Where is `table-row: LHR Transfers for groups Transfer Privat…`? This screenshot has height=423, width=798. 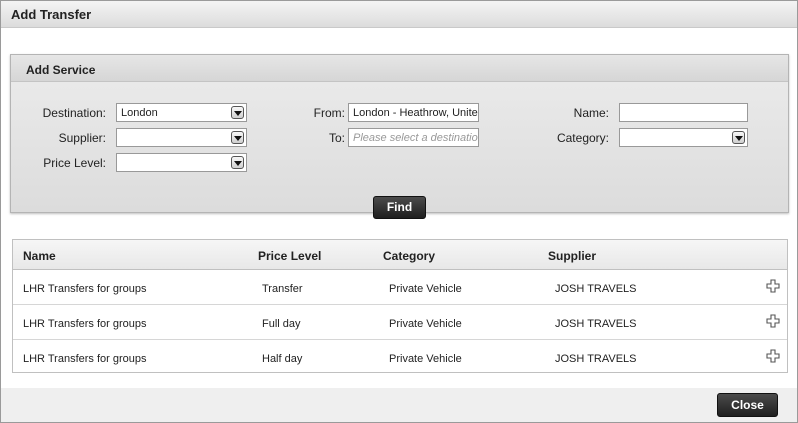 table-row: LHR Transfers for groups Transfer Privat… is located at coordinates (400, 287).